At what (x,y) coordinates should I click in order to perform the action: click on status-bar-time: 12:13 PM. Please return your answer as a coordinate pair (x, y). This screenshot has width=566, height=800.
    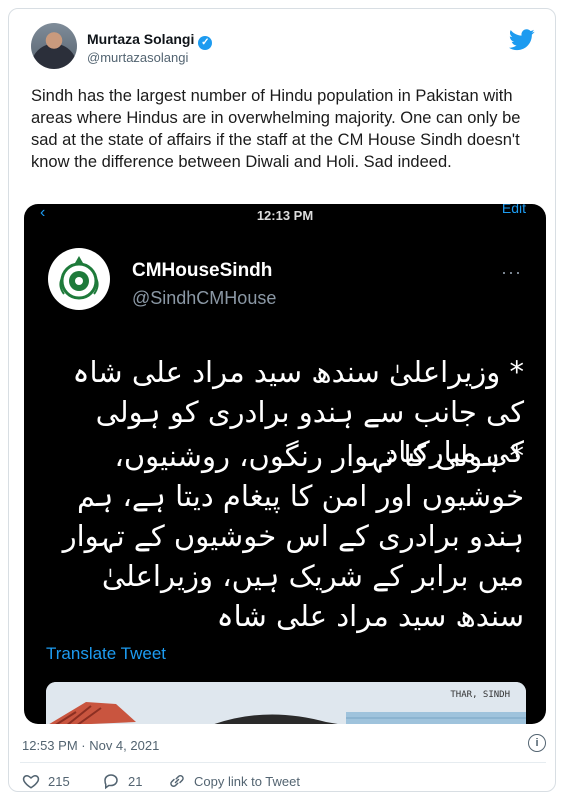
    Looking at the image, I should click on (285, 215).